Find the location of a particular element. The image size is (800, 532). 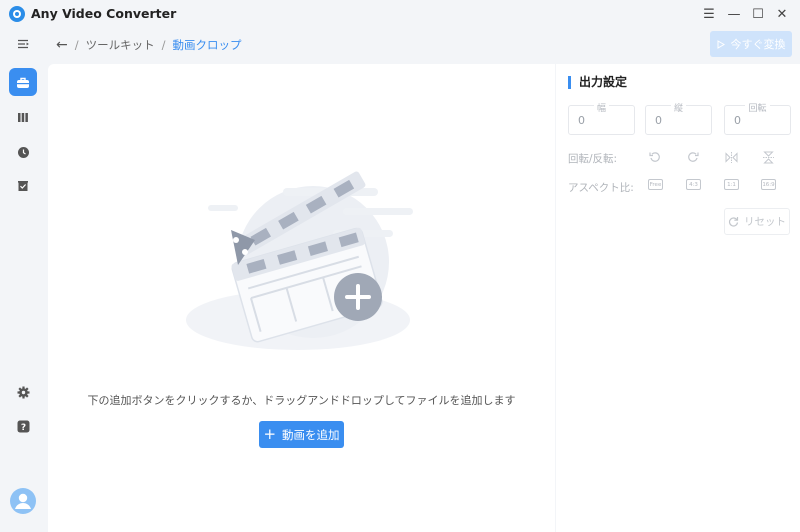

toolbox-icon is located at coordinates (23, 82).